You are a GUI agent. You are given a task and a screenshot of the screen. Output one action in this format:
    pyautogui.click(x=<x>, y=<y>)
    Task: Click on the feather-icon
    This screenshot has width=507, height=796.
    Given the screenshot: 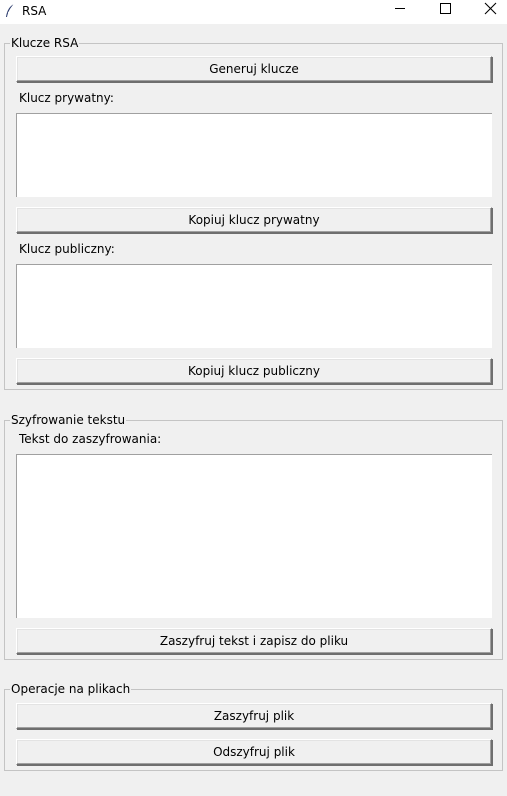 What is the action you would take?
    pyautogui.click(x=10, y=10)
    